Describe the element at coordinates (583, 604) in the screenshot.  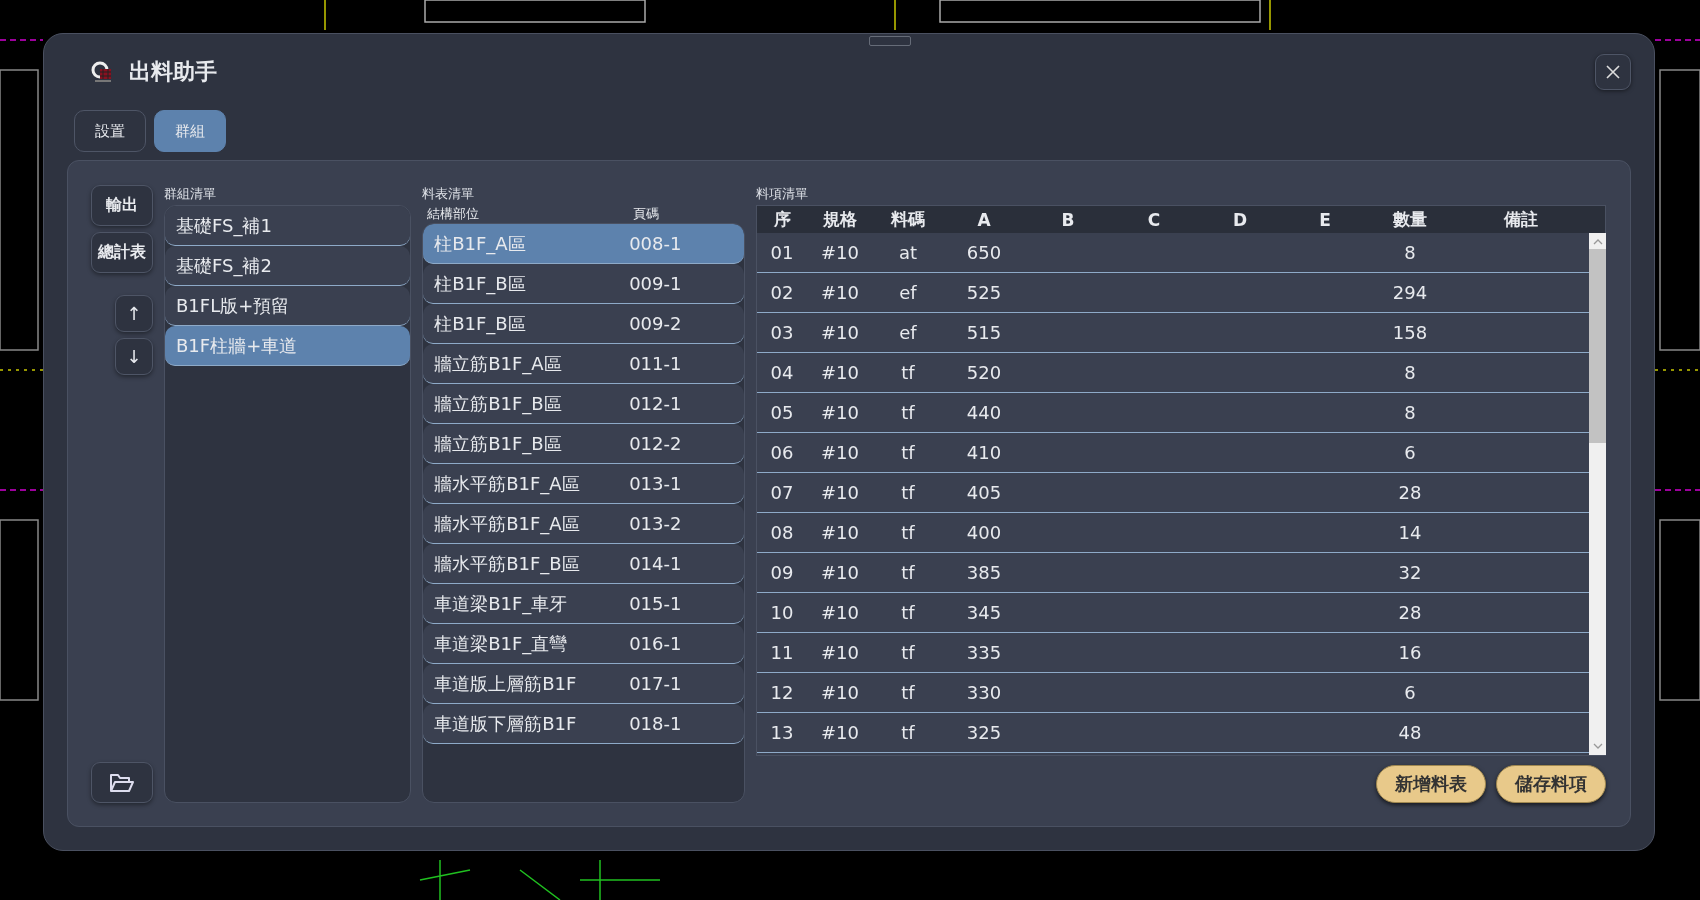
I see `sheet-list-item: 車道梁B1F_車牙 015-1` at that location.